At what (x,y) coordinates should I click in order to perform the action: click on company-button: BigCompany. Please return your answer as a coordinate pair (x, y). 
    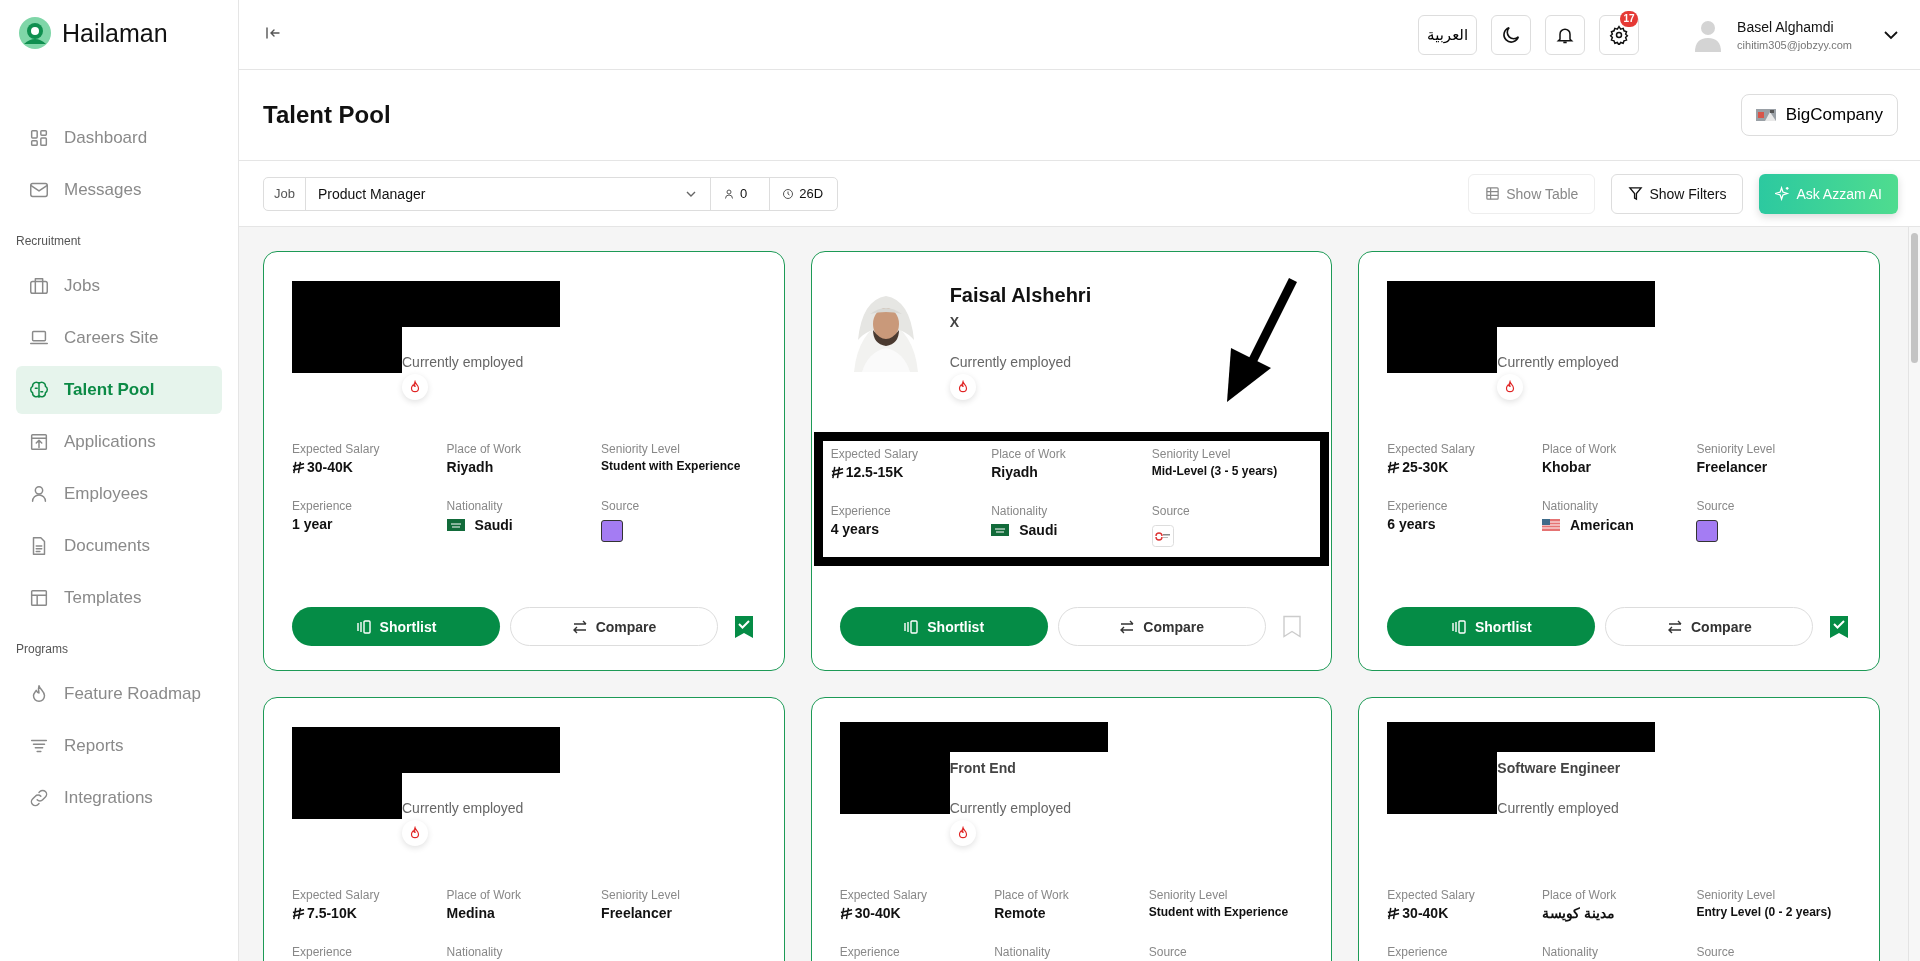
    Looking at the image, I should click on (1819, 115).